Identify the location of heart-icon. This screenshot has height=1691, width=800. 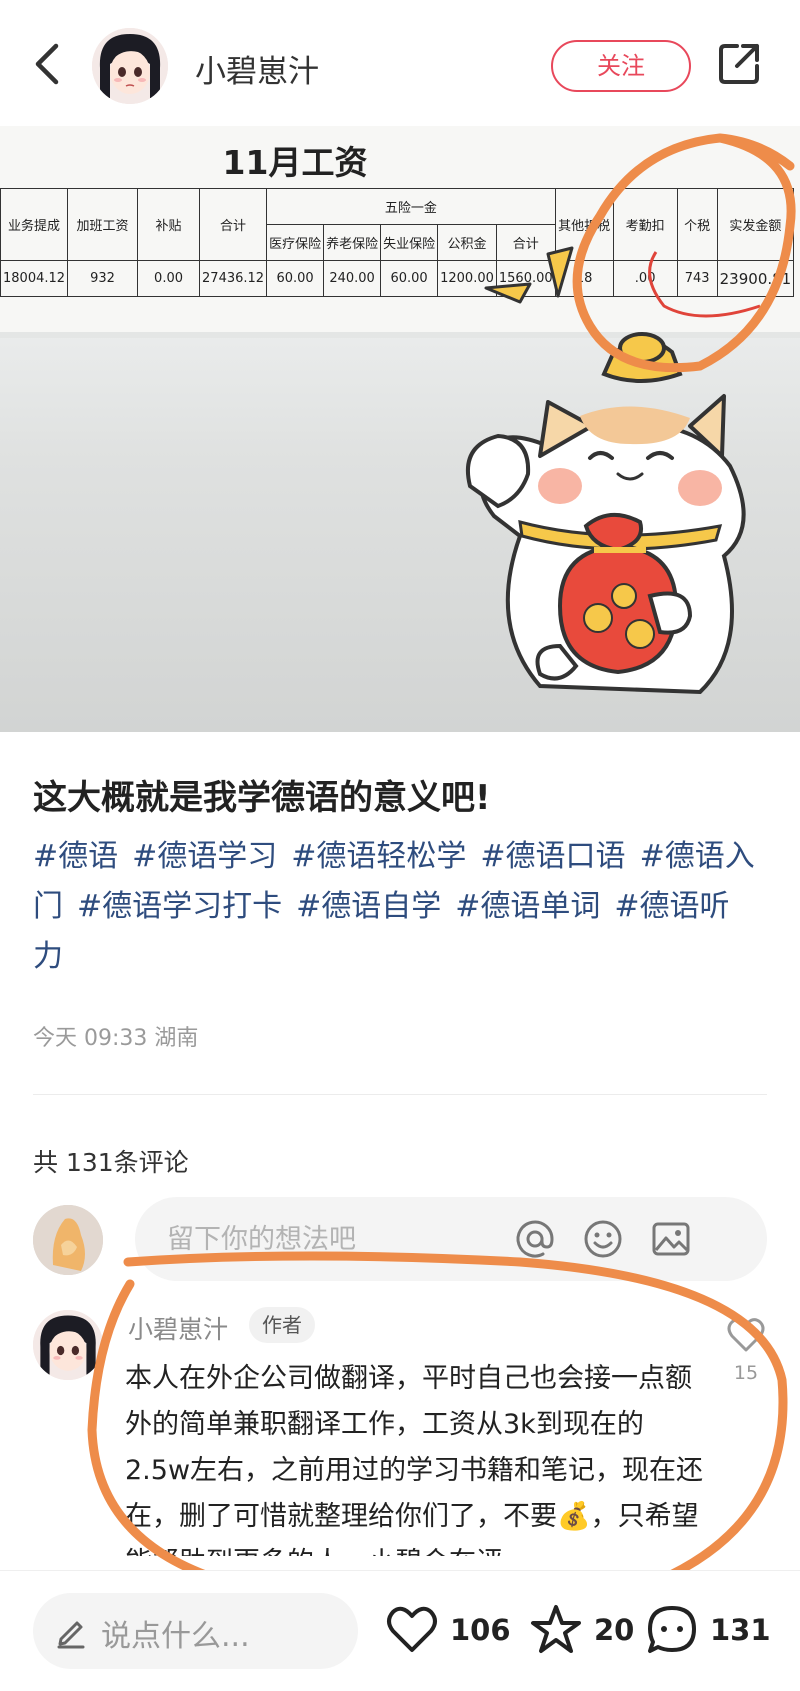
(412, 1629).